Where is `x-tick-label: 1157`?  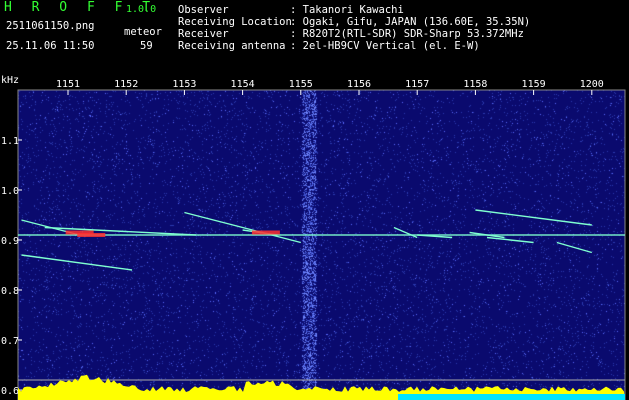 x-tick-label: 1157 is located at coordinates (417, 84).